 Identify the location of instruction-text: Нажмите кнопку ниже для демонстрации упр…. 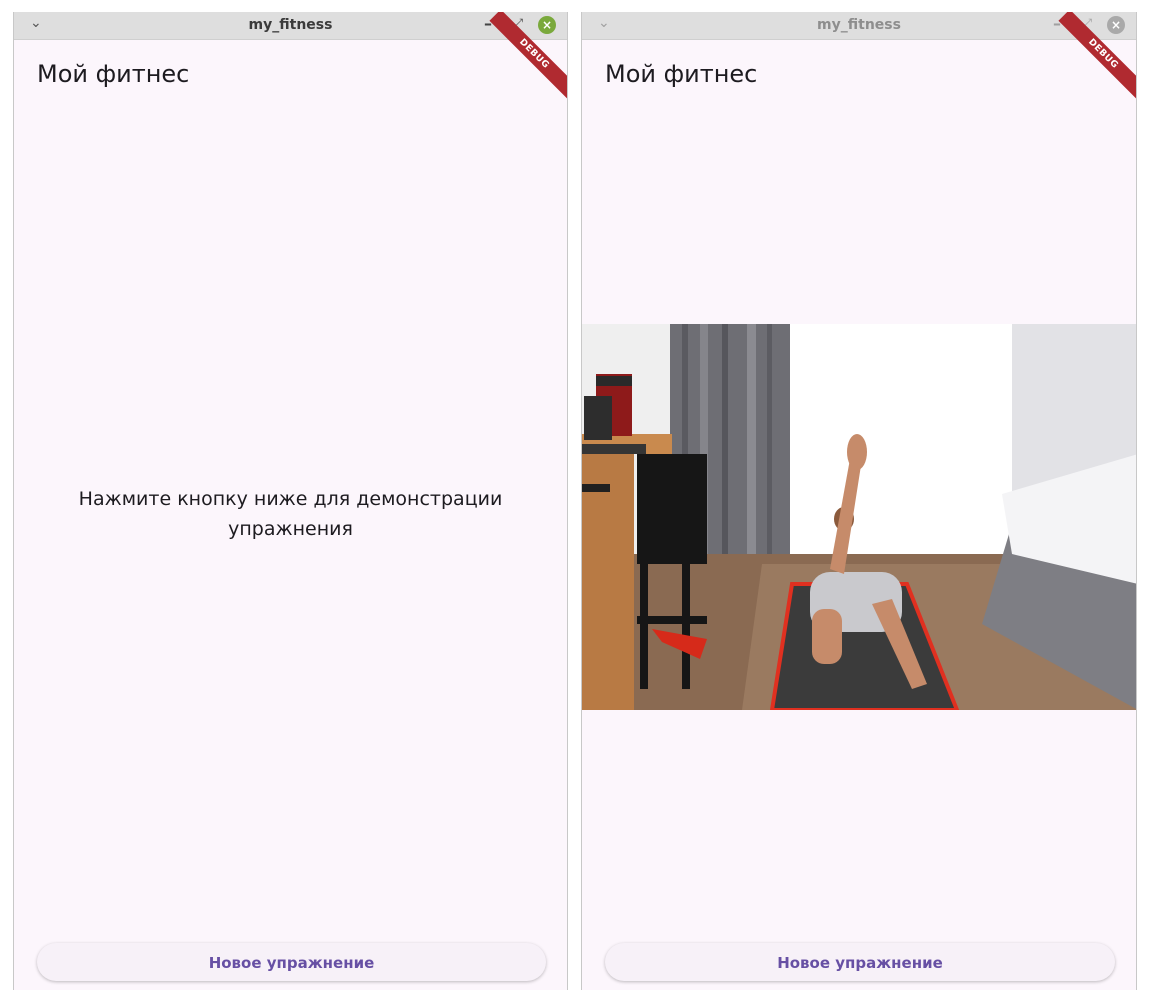
(290, 514).